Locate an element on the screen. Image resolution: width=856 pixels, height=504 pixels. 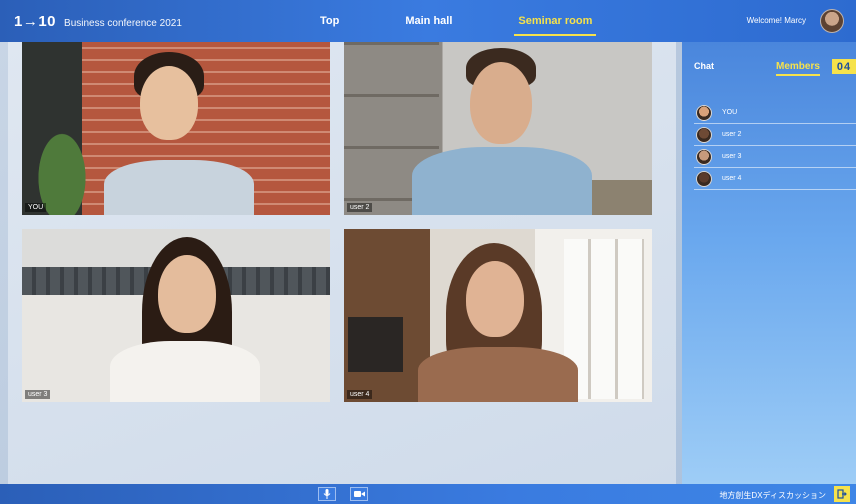
video-tile-user-4: user 4 is located at coordinates (498, 315).